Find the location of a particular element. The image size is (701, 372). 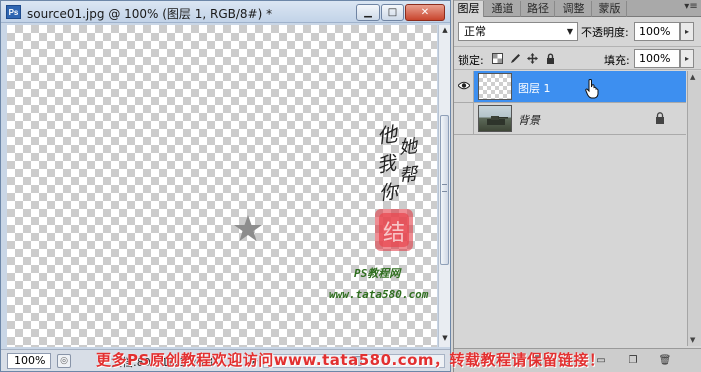

calligraphy-char-5: 你 is located at coordinates (390, 192).